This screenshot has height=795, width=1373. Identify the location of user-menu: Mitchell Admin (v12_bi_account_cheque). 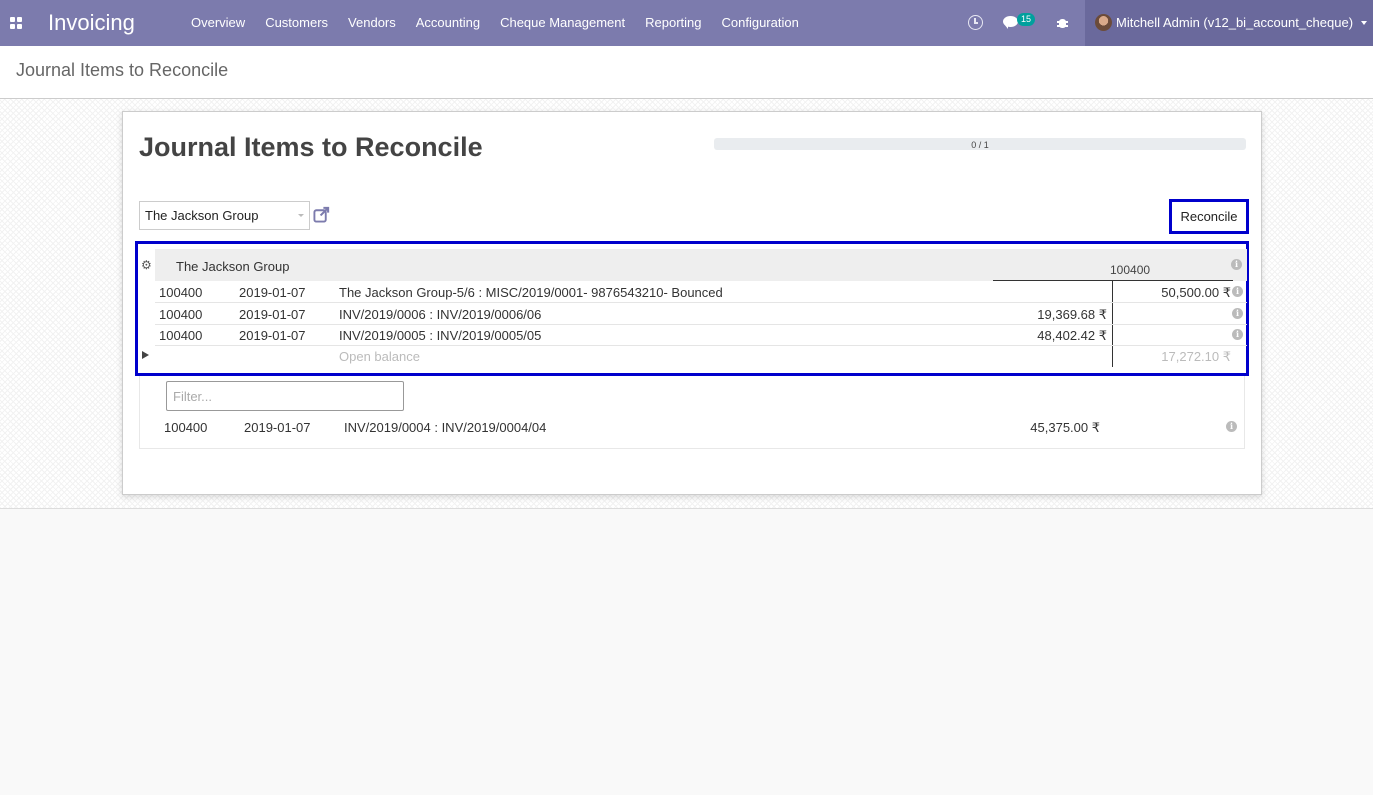
(1229, 23).